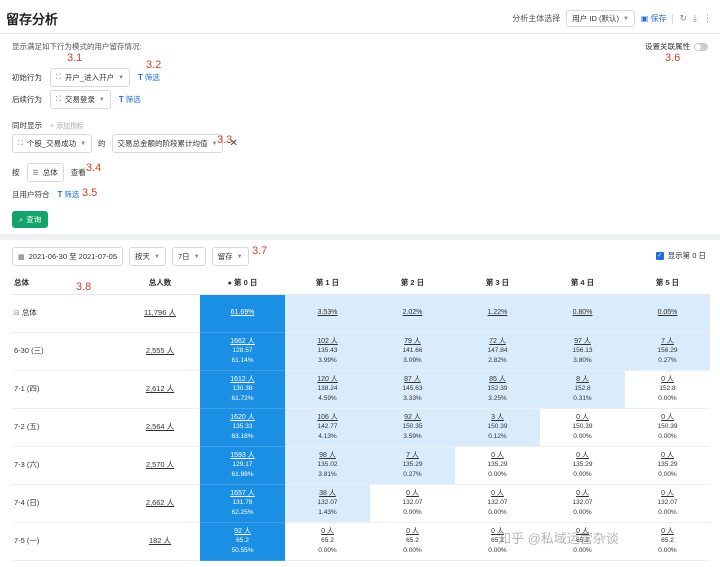  What do you see at coordinates (242, 456) in the screenshot?
I see `retention-users: 1593 人` at bounding box center [242, 456].